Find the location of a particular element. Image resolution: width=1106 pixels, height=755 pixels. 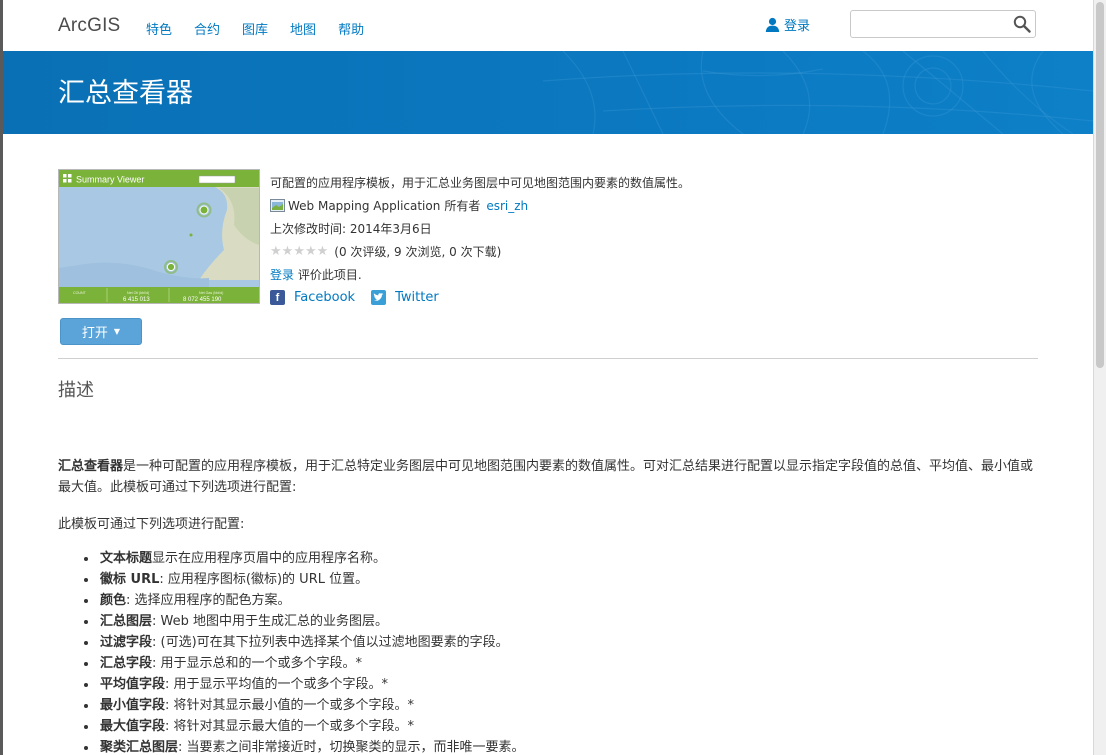

vertical-scrollbar is located at coordinates (1099, 377).